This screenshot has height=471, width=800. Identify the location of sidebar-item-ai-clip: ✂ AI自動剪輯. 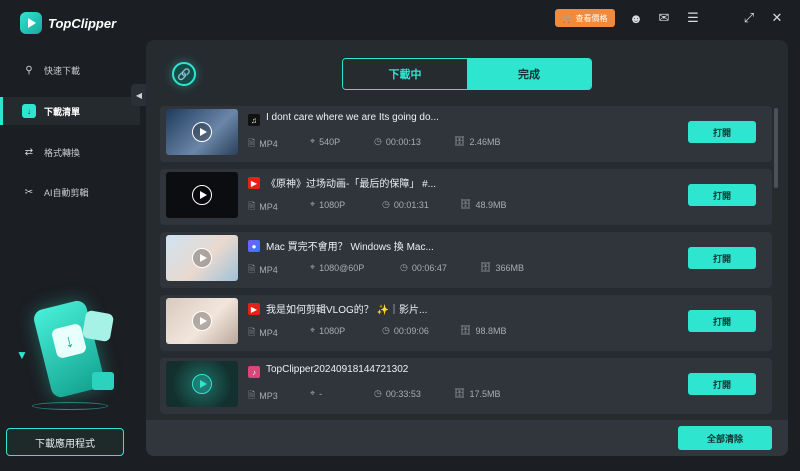
(70, 192).